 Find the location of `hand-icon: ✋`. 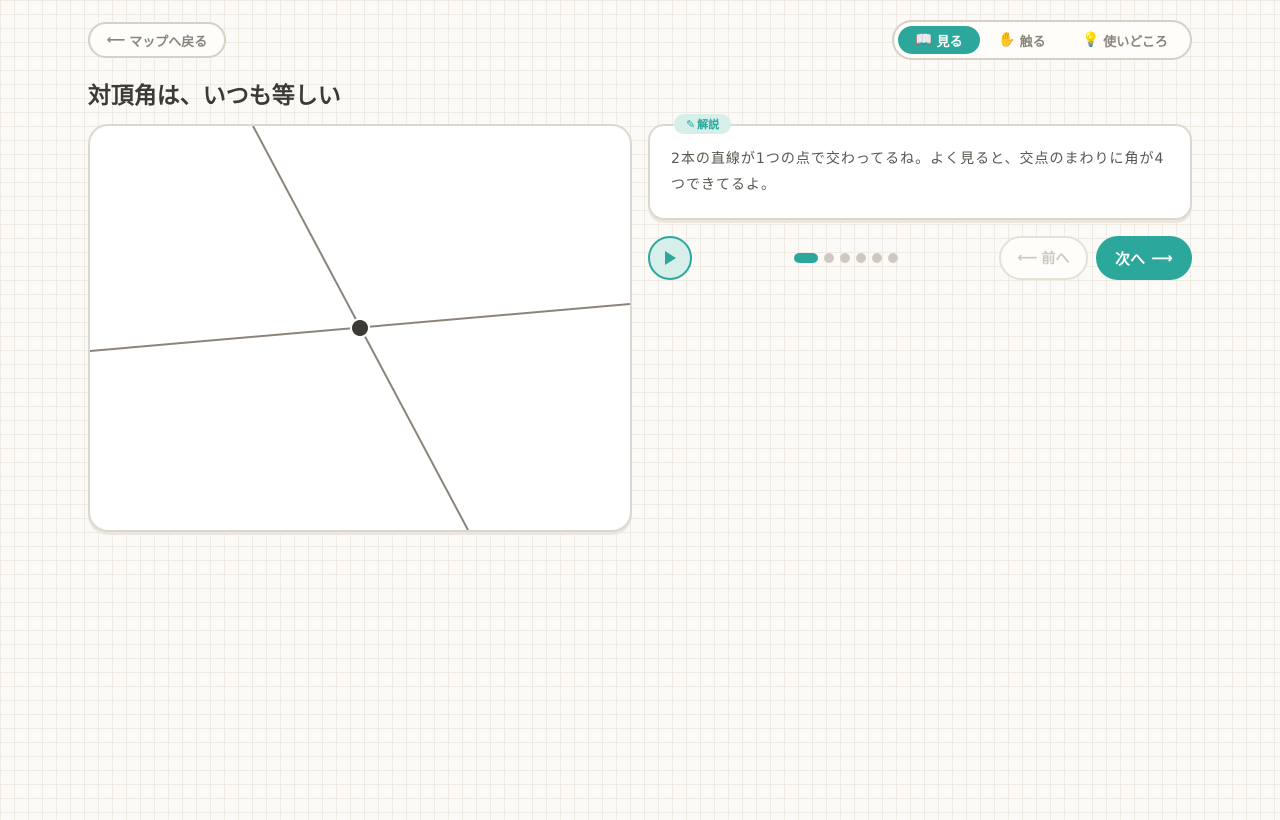

hand-icon: ✋ is located at coordinates (1007, 40).